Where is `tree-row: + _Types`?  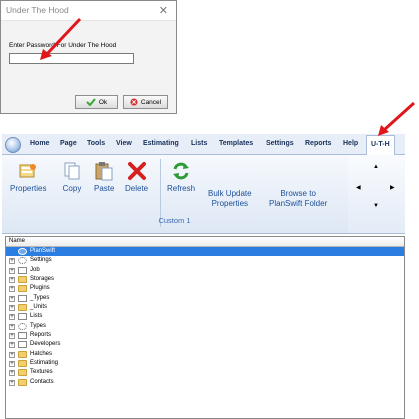
tree-row: + _Types is located at coordinates (205, 298).